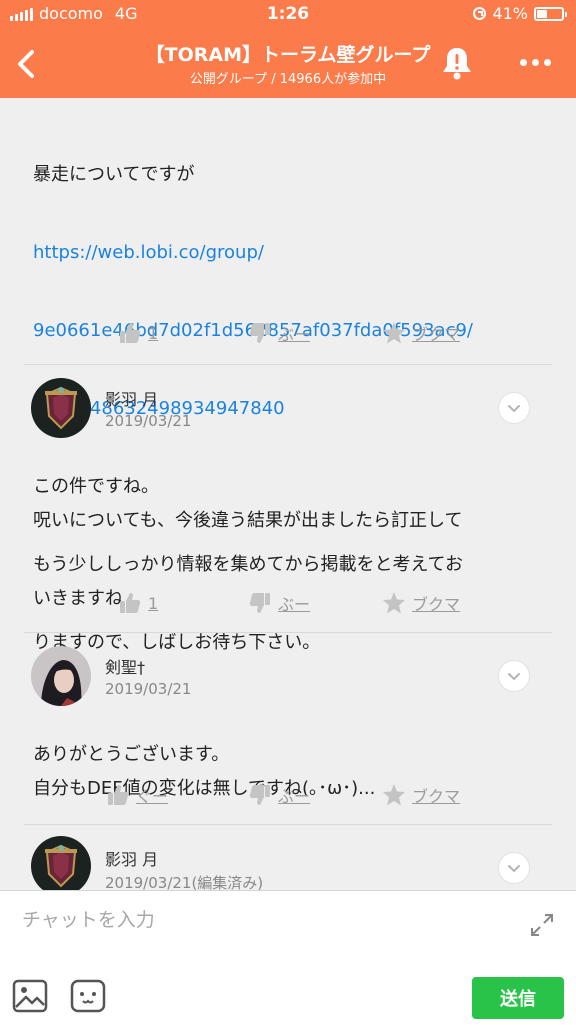 Image resolution: width=576 pixels, height=1025 pixels. Describe the element at coordinates (510, 13) in the screenshot. I see `battery-percent: 41%` at that location.